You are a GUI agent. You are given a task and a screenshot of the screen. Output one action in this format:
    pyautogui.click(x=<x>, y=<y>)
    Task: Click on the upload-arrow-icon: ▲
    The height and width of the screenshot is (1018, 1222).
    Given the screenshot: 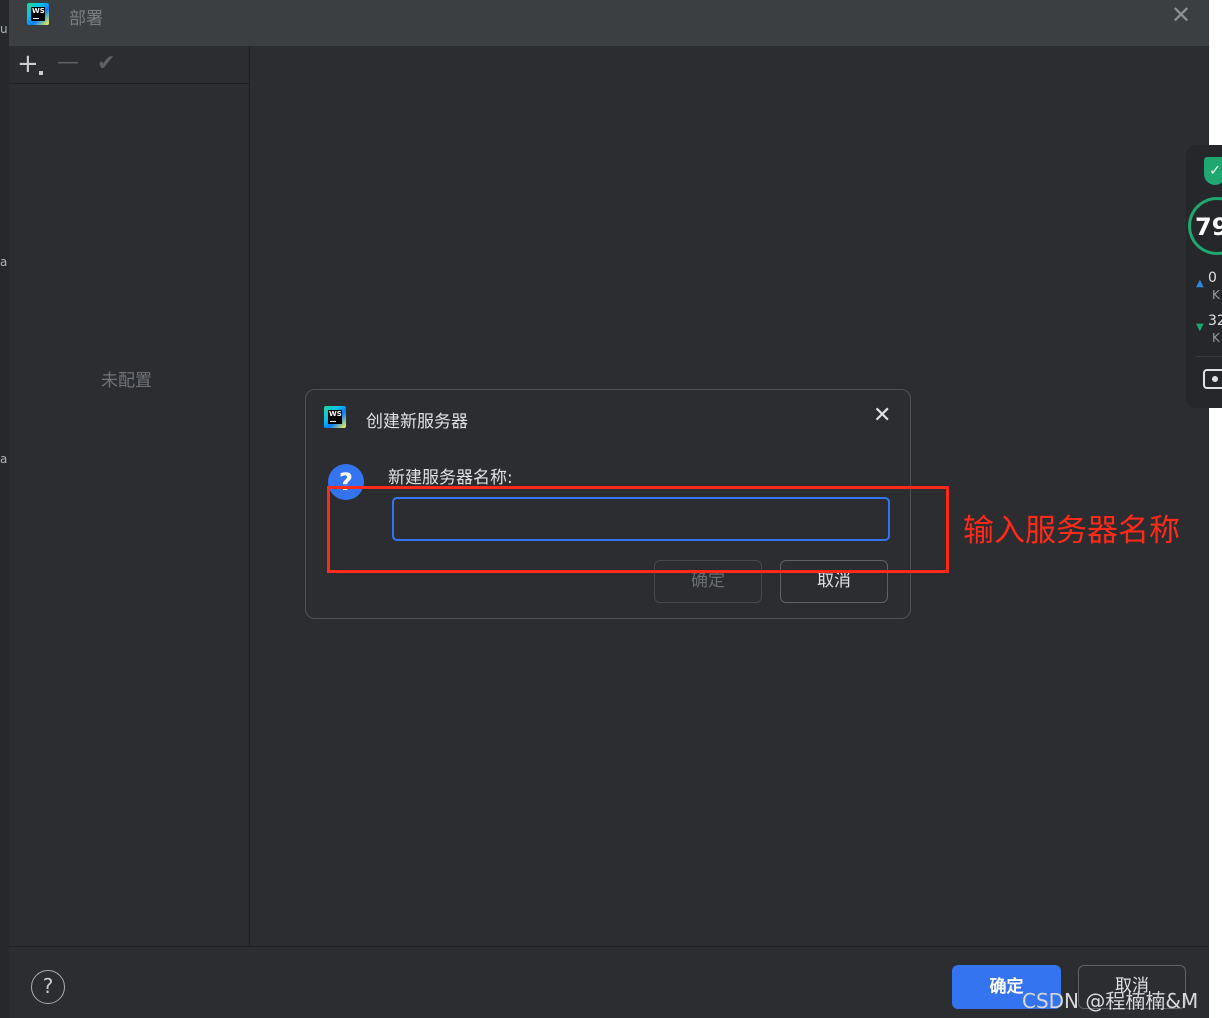 What is the action you would take?
    pyautogui.click(x=1200, y=283)
    